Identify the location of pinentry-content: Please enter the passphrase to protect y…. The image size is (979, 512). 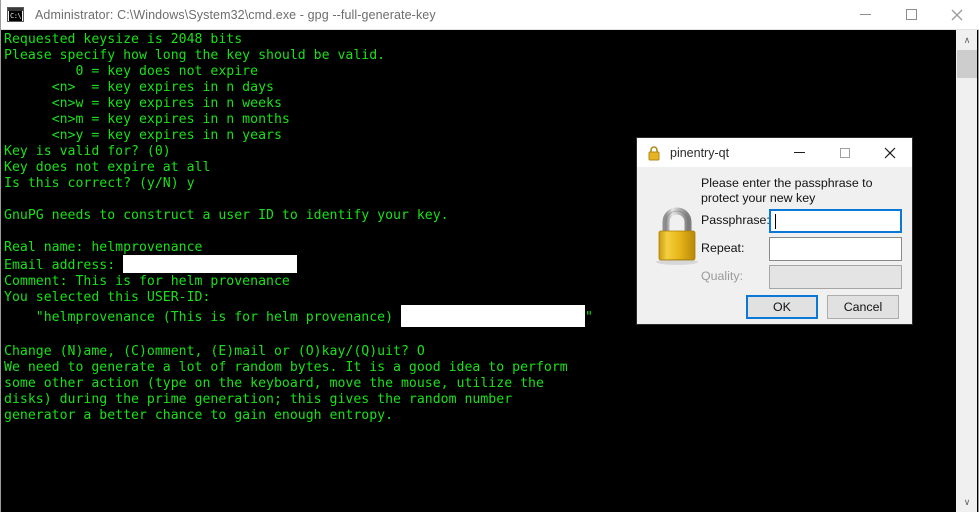
(774, 245).